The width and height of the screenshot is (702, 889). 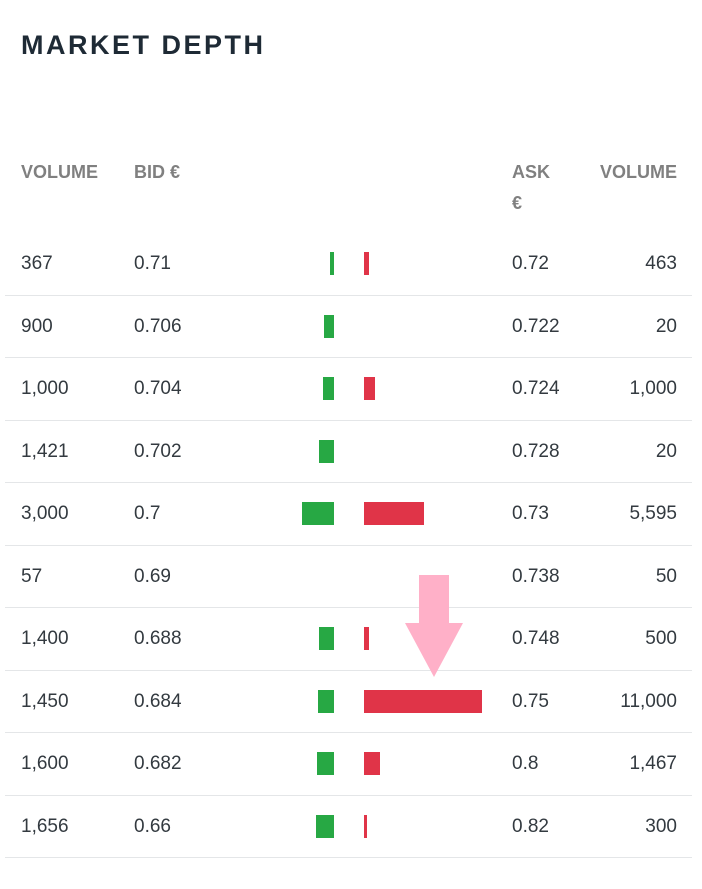 What do you see at coordinates (348, 764) in the screenshot?
I see `depth-row: 1,600 0.682 0.8 1,467` at bounding box center [348, 764].